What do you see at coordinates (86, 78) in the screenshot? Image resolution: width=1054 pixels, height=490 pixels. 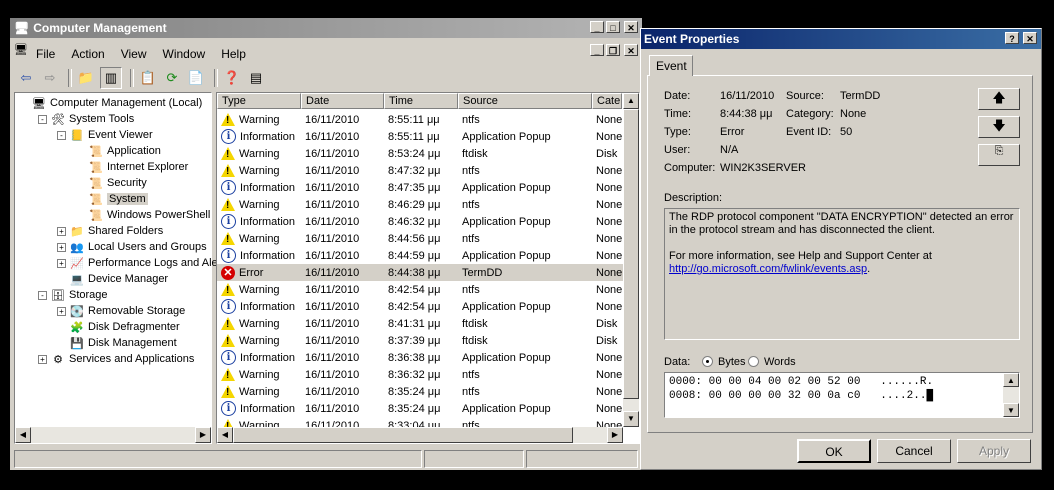 I see `up-folder-icon: 📁` at bounding box center [86, 78].